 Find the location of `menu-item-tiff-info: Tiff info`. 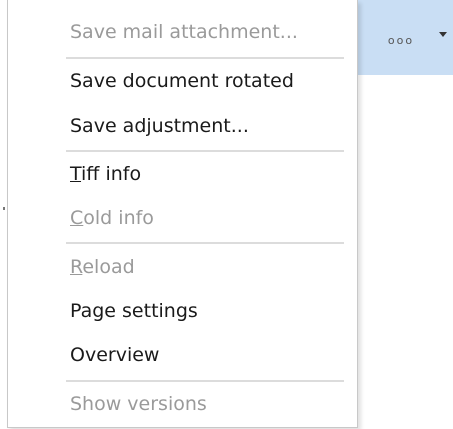

menu-item-tiff-info: Tiff info is located at coordinates (105, 174).